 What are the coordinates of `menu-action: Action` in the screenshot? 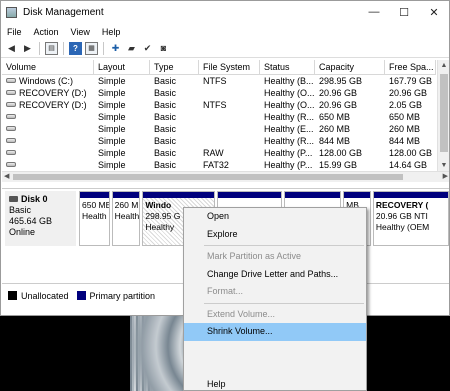 It's located at (46, 32).